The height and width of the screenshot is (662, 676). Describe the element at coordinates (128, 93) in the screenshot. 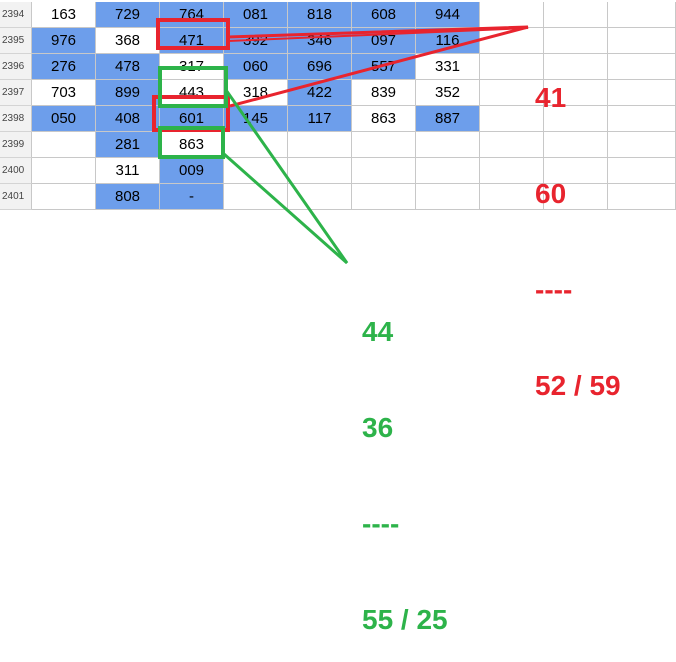

I see `table-cell: 899` at that location.